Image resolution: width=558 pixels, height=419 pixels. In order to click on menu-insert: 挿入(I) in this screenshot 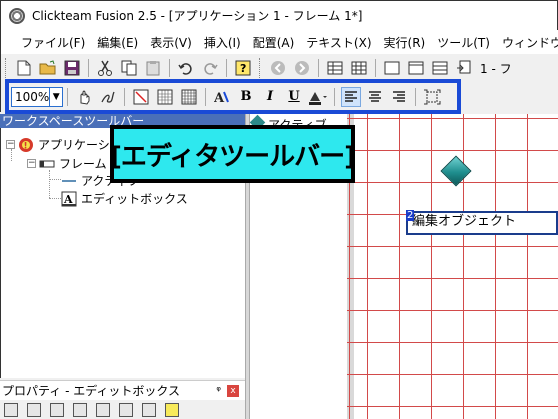, I will do `click(222, 42)`.